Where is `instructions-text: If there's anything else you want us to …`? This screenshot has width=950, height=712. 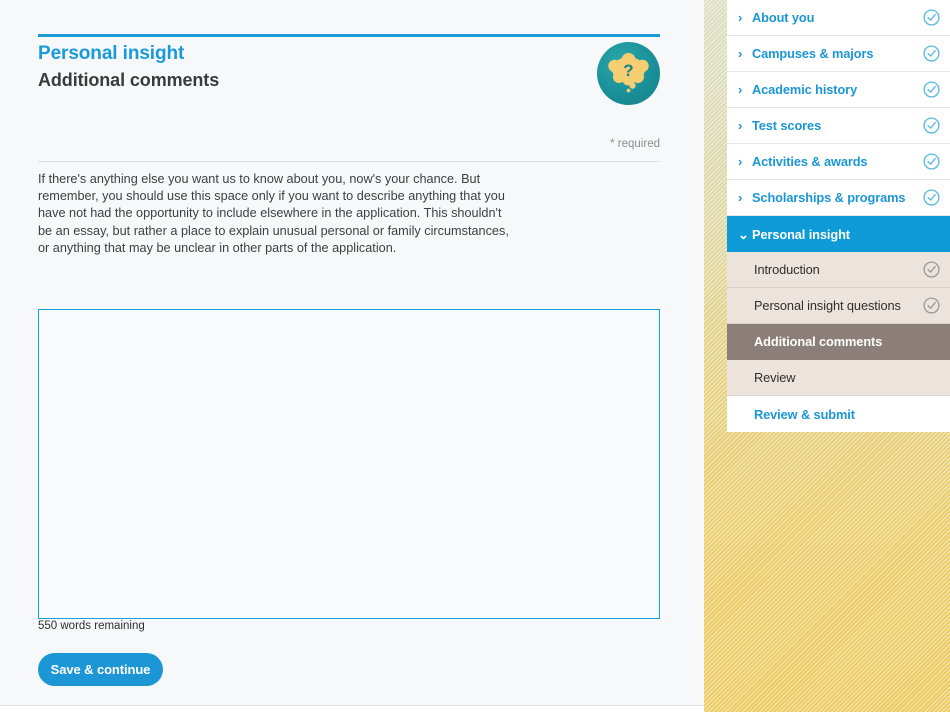
instructions-text: If there's anything else you want us to … is located at coordinates (273, 213).